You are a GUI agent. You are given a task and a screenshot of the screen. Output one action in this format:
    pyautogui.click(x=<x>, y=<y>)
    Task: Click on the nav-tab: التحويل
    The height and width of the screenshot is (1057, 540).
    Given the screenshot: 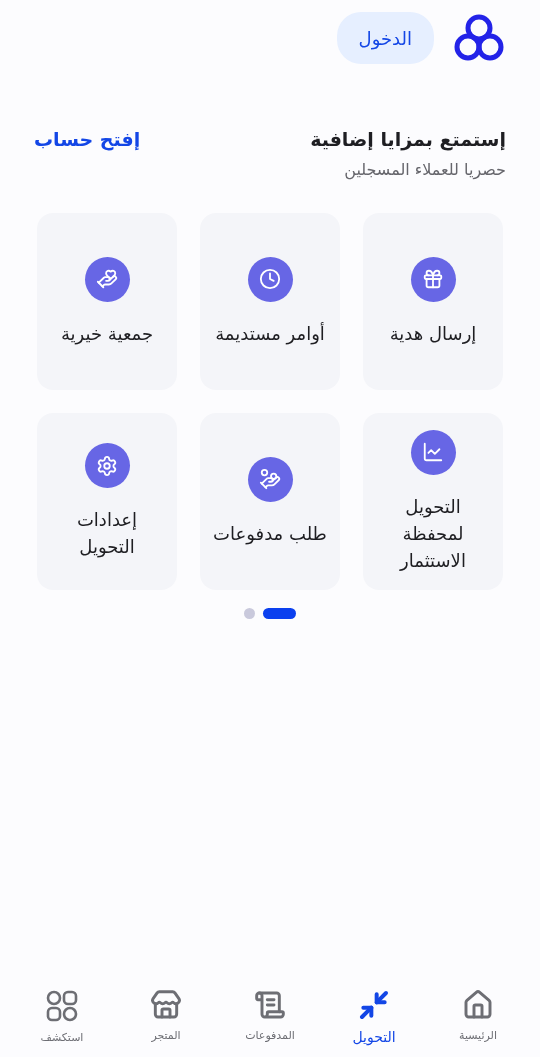 What is the action you would take?
    pyautogui.click(x=374, y=1017)
    